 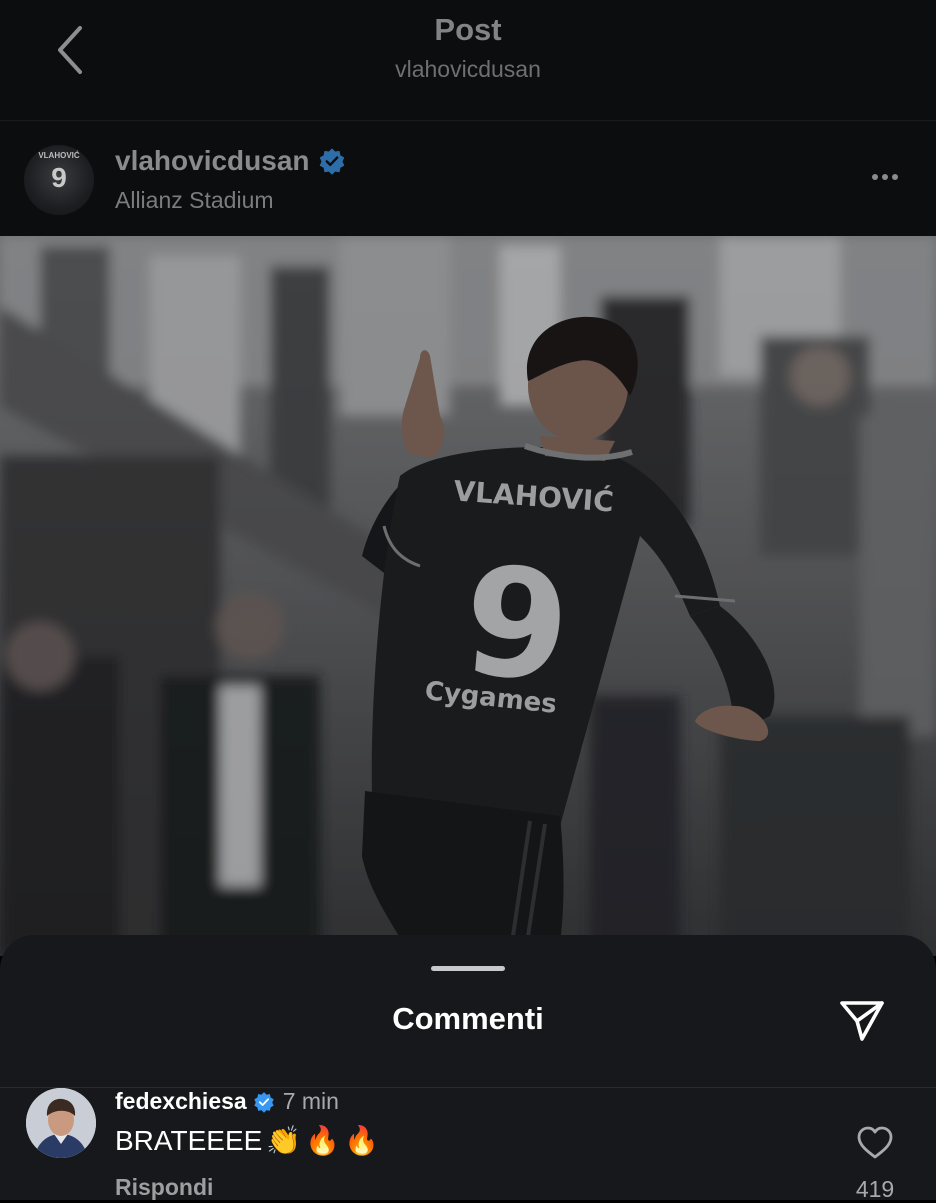 I want to click on commenter-avatar-image, so click(x=61, y=1123).